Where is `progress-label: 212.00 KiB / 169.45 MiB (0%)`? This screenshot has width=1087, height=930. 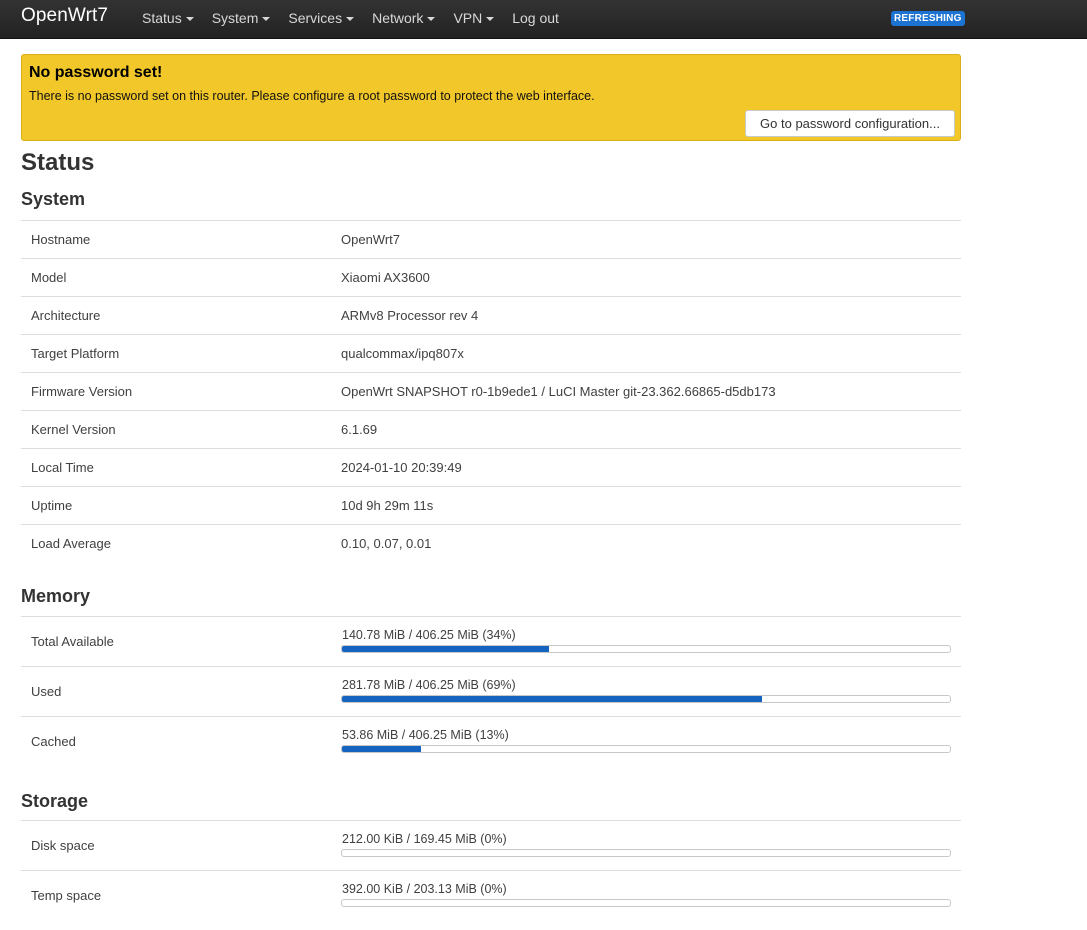
progress-label: 212.00 KiB / 169.45 MiB (0%) is located at coordinates (424, 839).